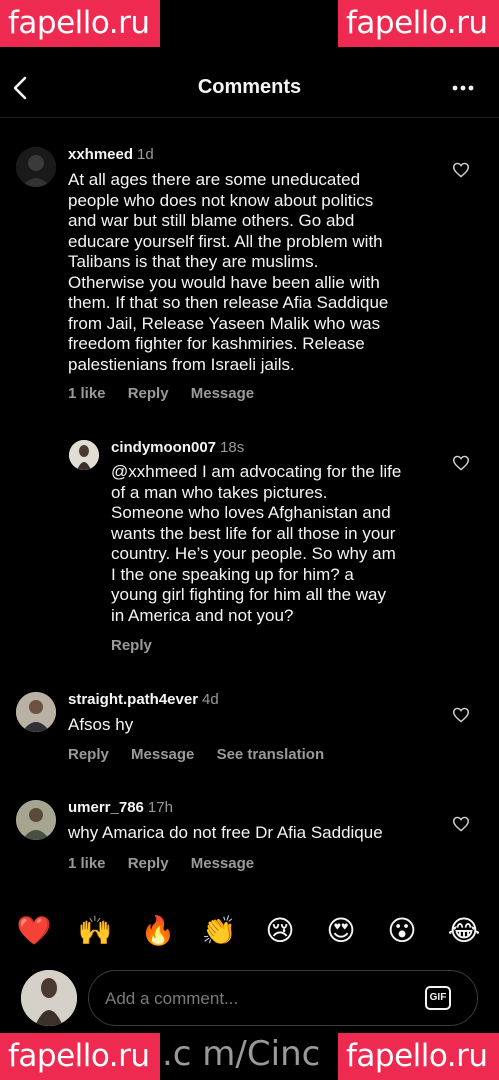 The height and width of the screenshot is (1080, 499). What do you see at coordinates (106, 807) in the screenshot?
I see `username: umerr_786` at bounding box center [106, 807].